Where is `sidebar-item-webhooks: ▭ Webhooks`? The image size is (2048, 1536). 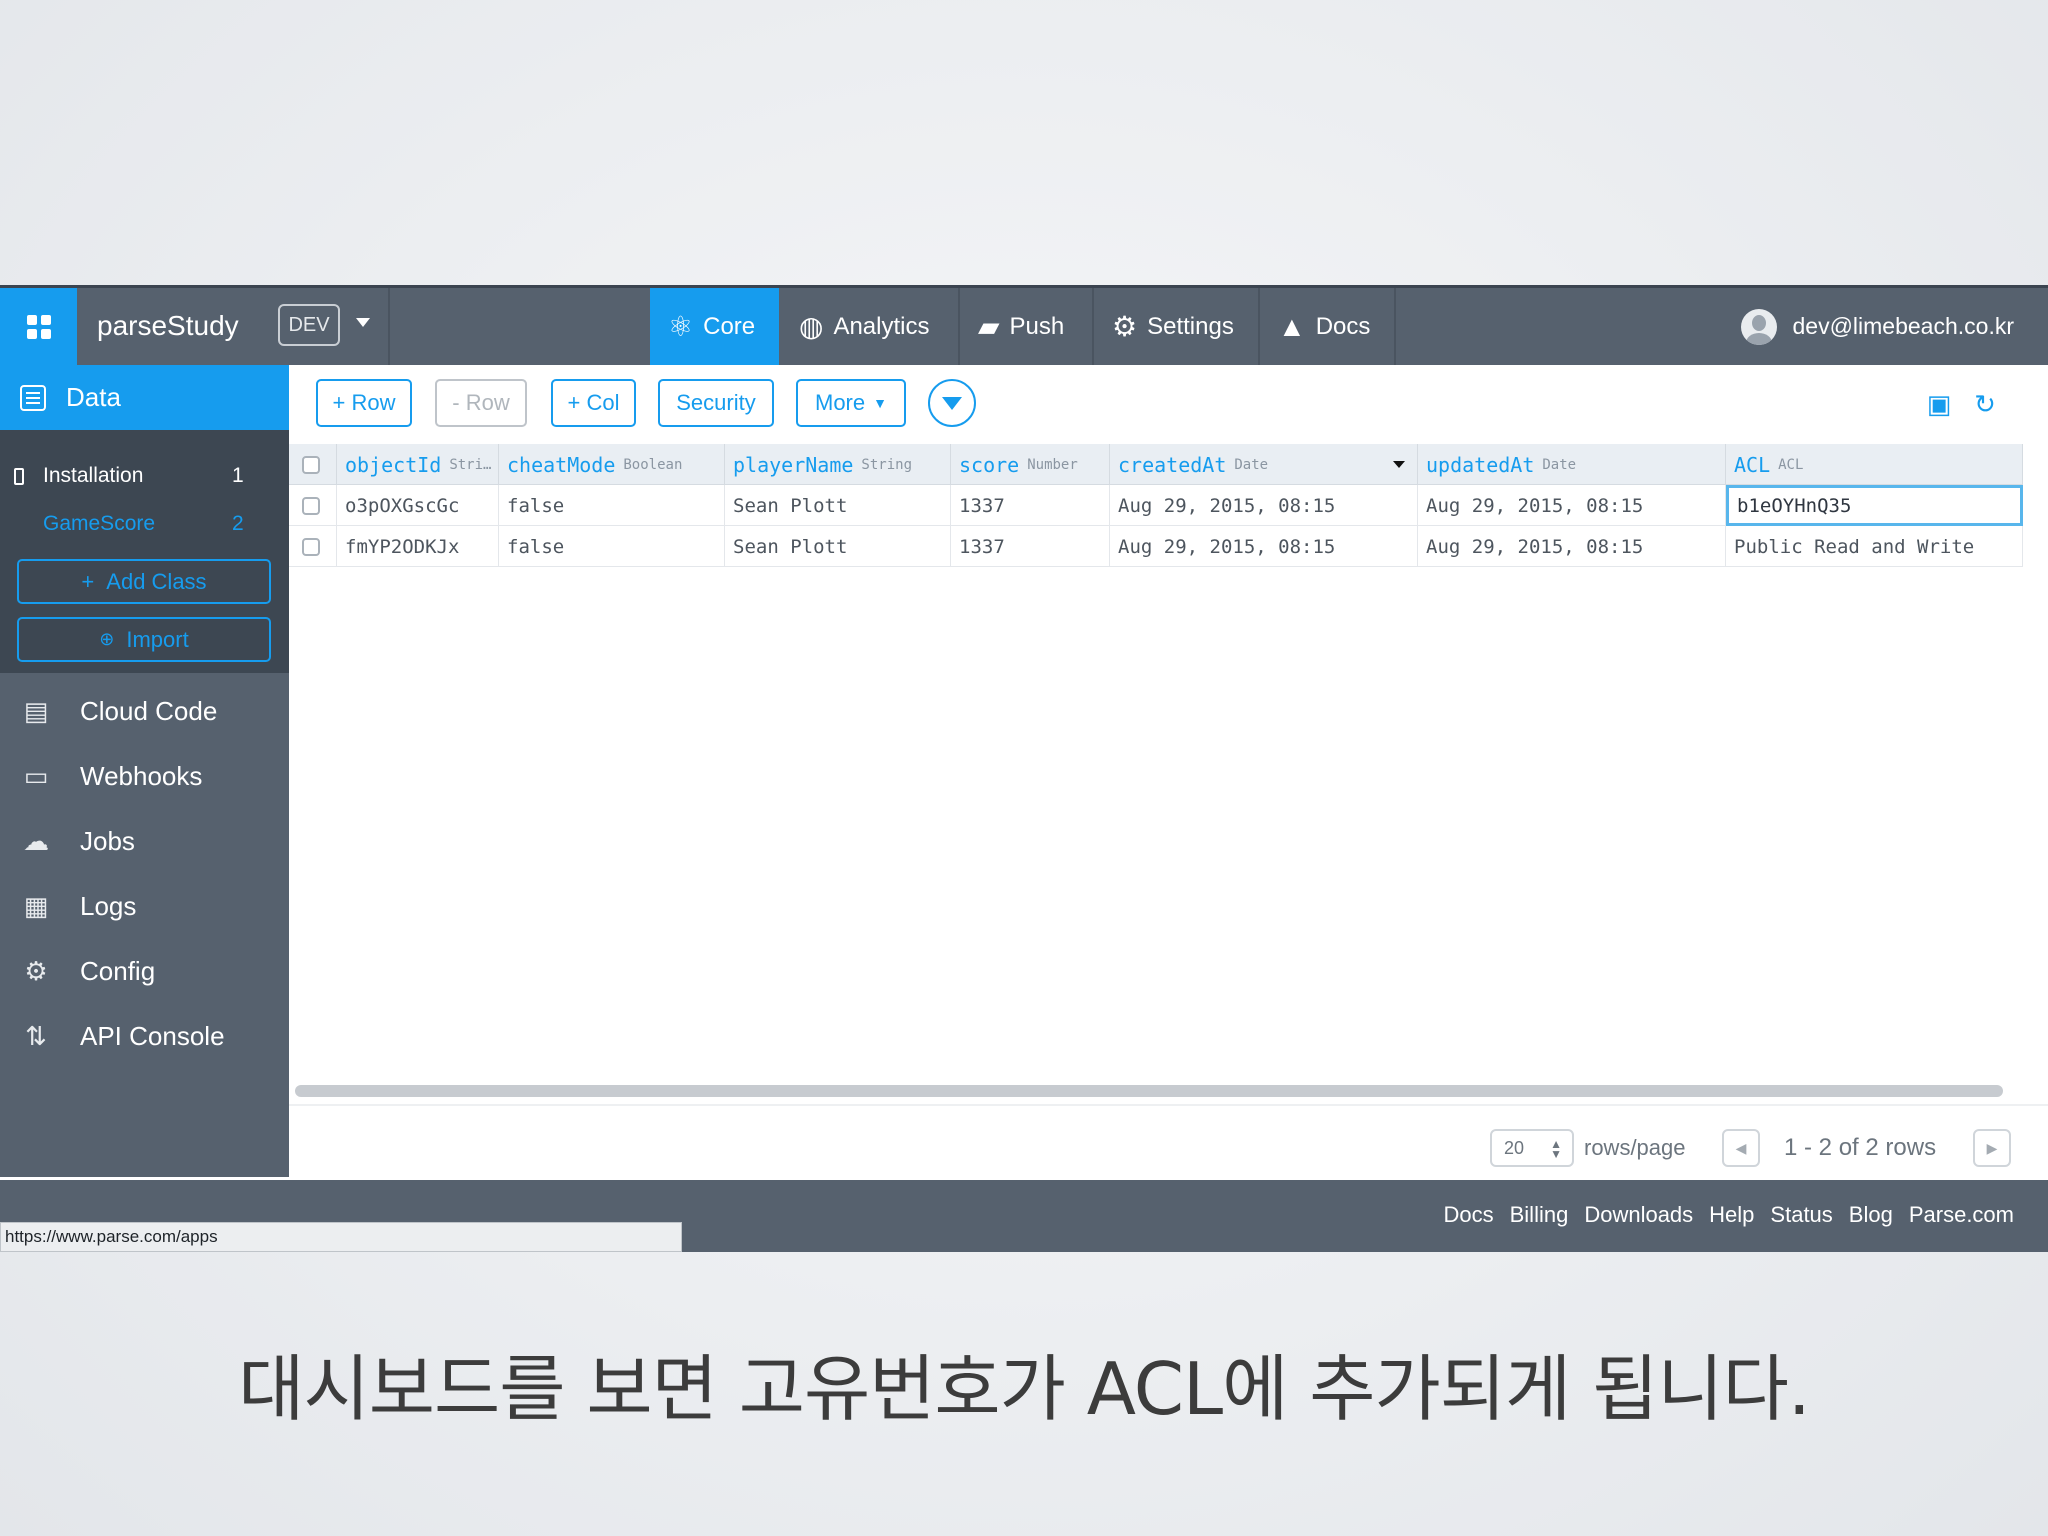
sidebar-item-webhooks: ▭ Webhooks is located at coordinates (144, 776).